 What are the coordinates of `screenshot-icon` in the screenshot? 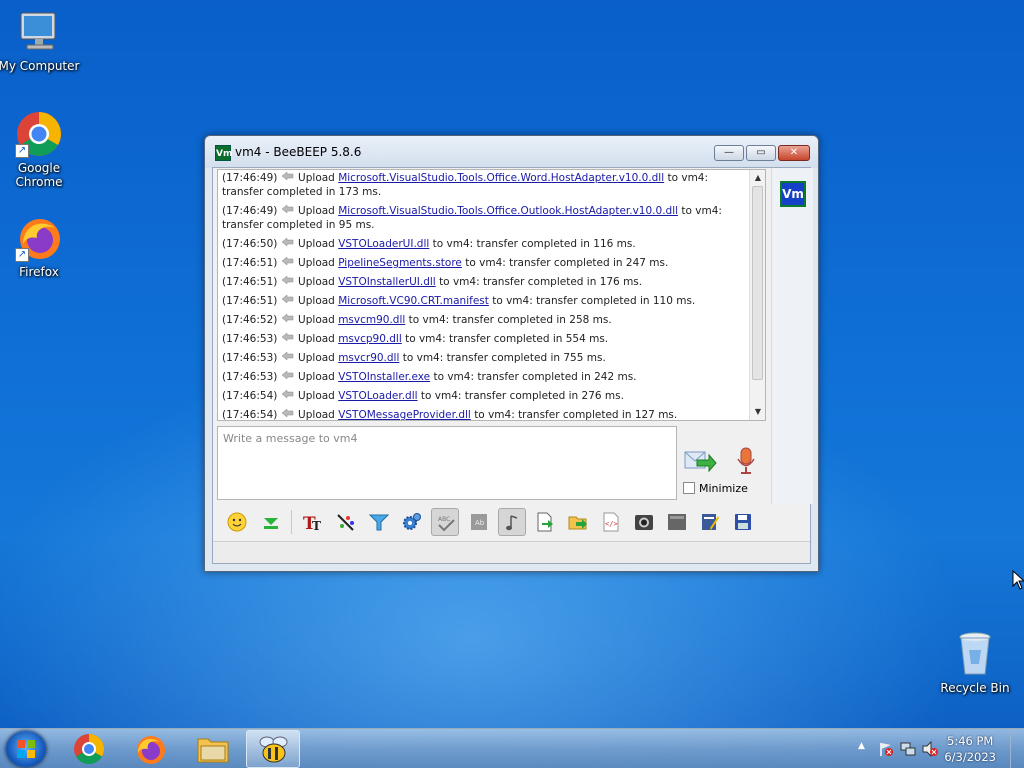 It's located at (644, 522).